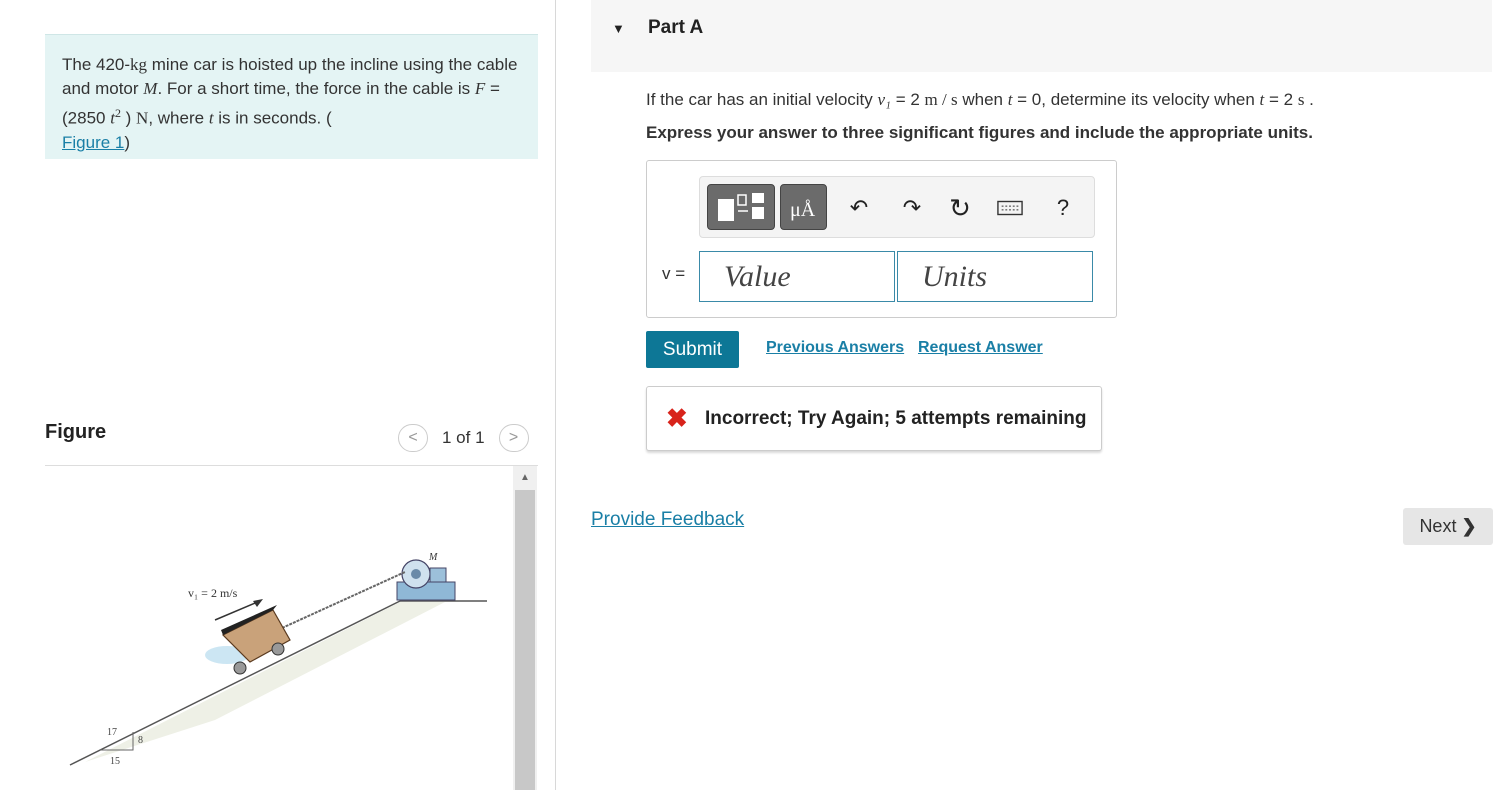 This screenshot has height=795, width=1510. I want to click on next-figure-button: >, so click(513, 438).